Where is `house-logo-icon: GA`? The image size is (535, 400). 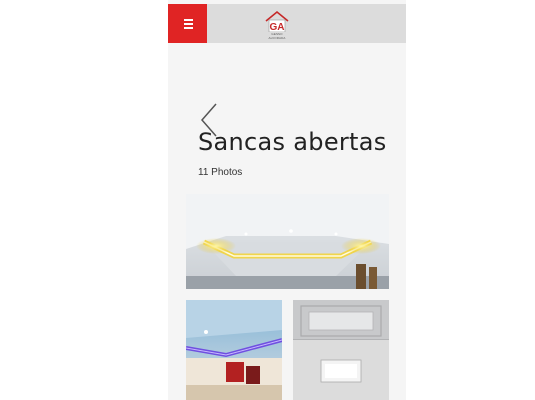 house-logo-icon: GA is located at coordinates (277, 21).